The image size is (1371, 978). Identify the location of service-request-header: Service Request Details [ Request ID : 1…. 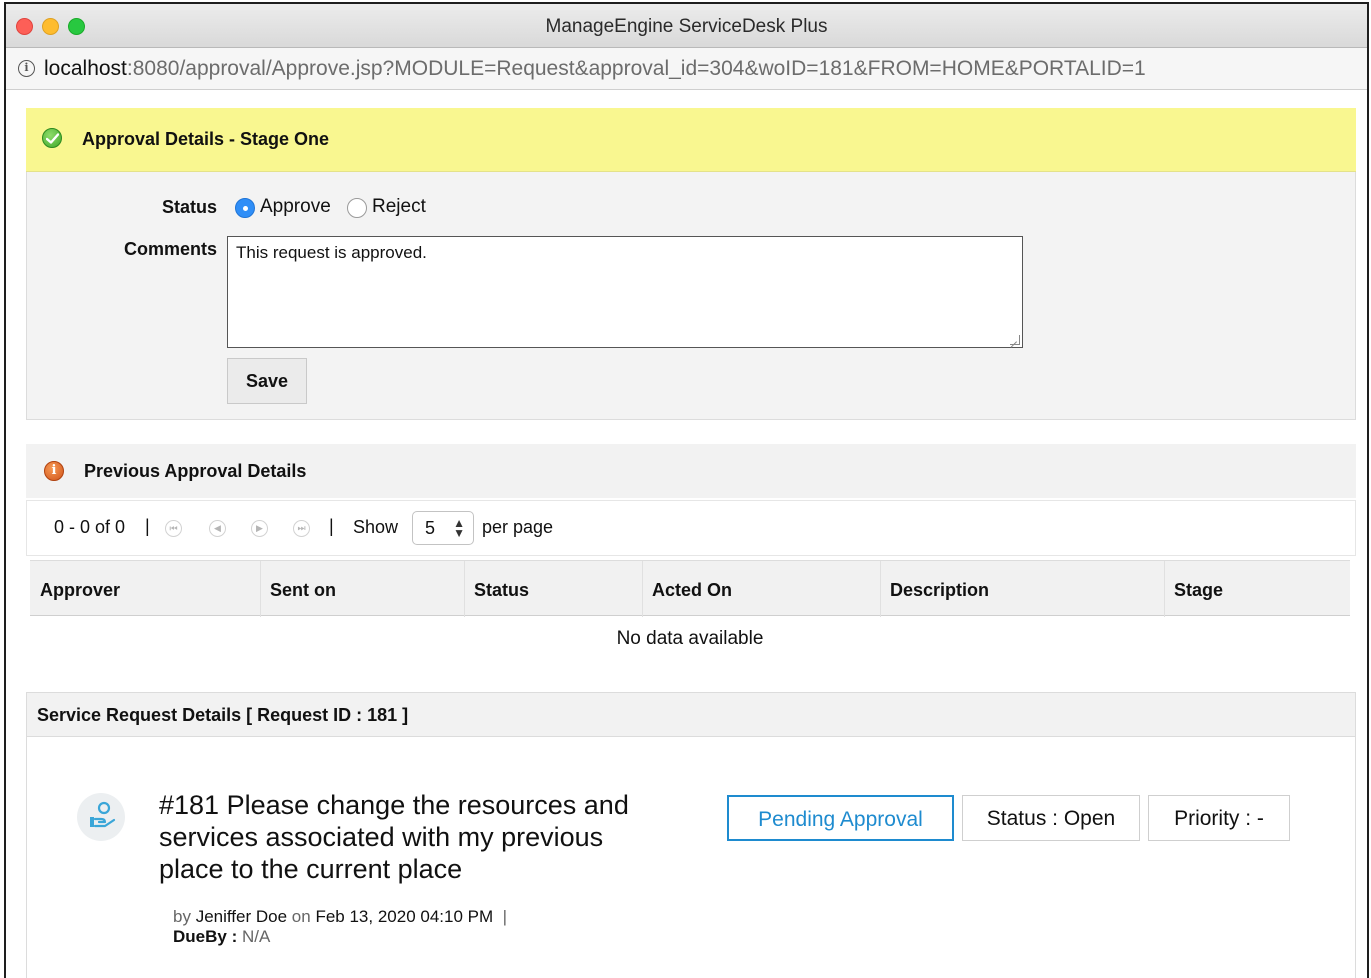
(691, 715).